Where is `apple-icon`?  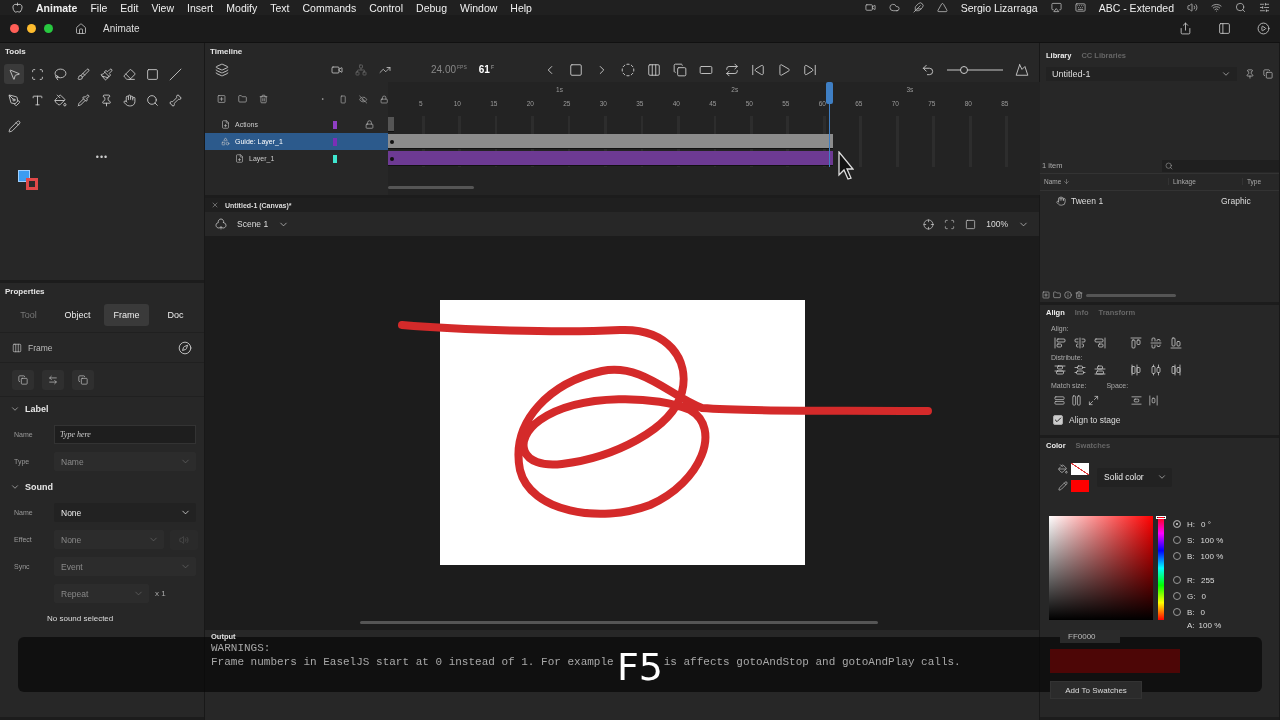
apple-icon is located at coordinates (17, 7).